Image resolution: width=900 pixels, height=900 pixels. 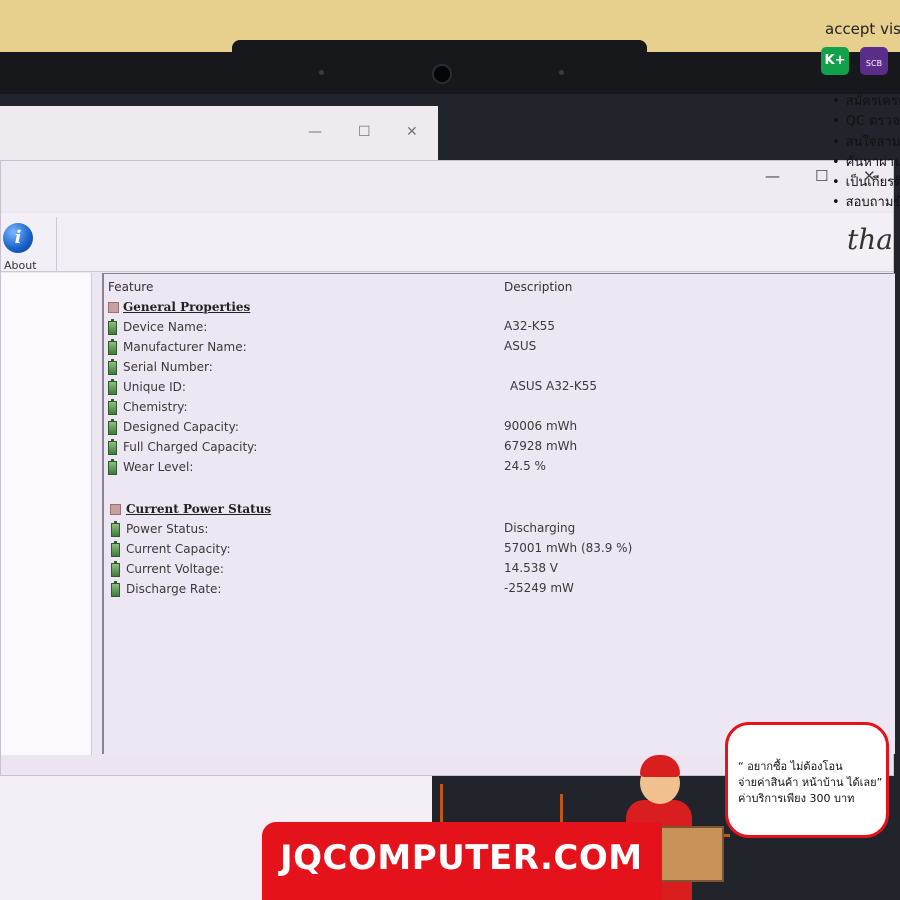 What do you see at coordinates (525, 466) in the screenshot?
I see `feature-value: 24.5 %` at bounding box center [525, 466].